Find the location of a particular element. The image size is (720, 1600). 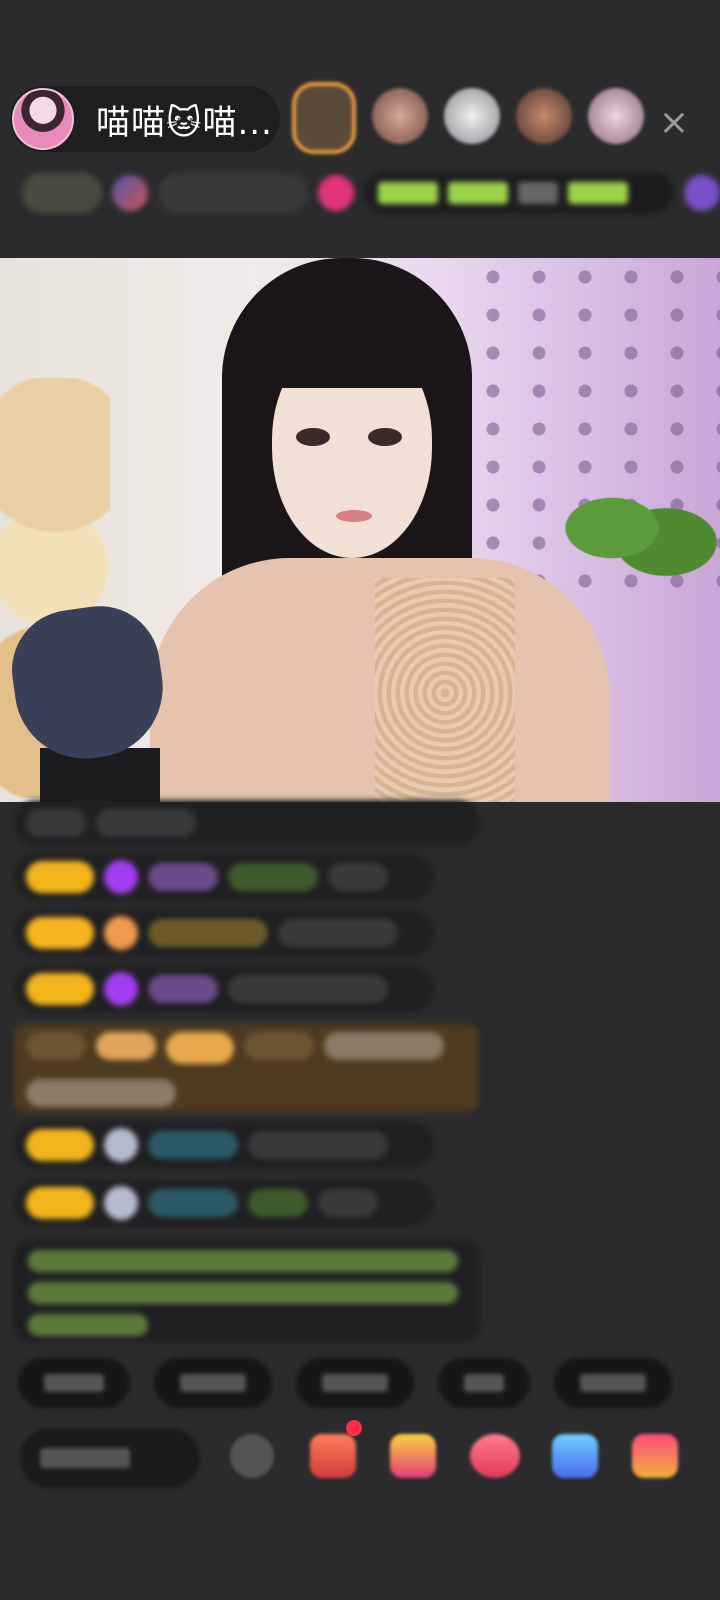

emoji-icon is located at coordinates (252, 1456).